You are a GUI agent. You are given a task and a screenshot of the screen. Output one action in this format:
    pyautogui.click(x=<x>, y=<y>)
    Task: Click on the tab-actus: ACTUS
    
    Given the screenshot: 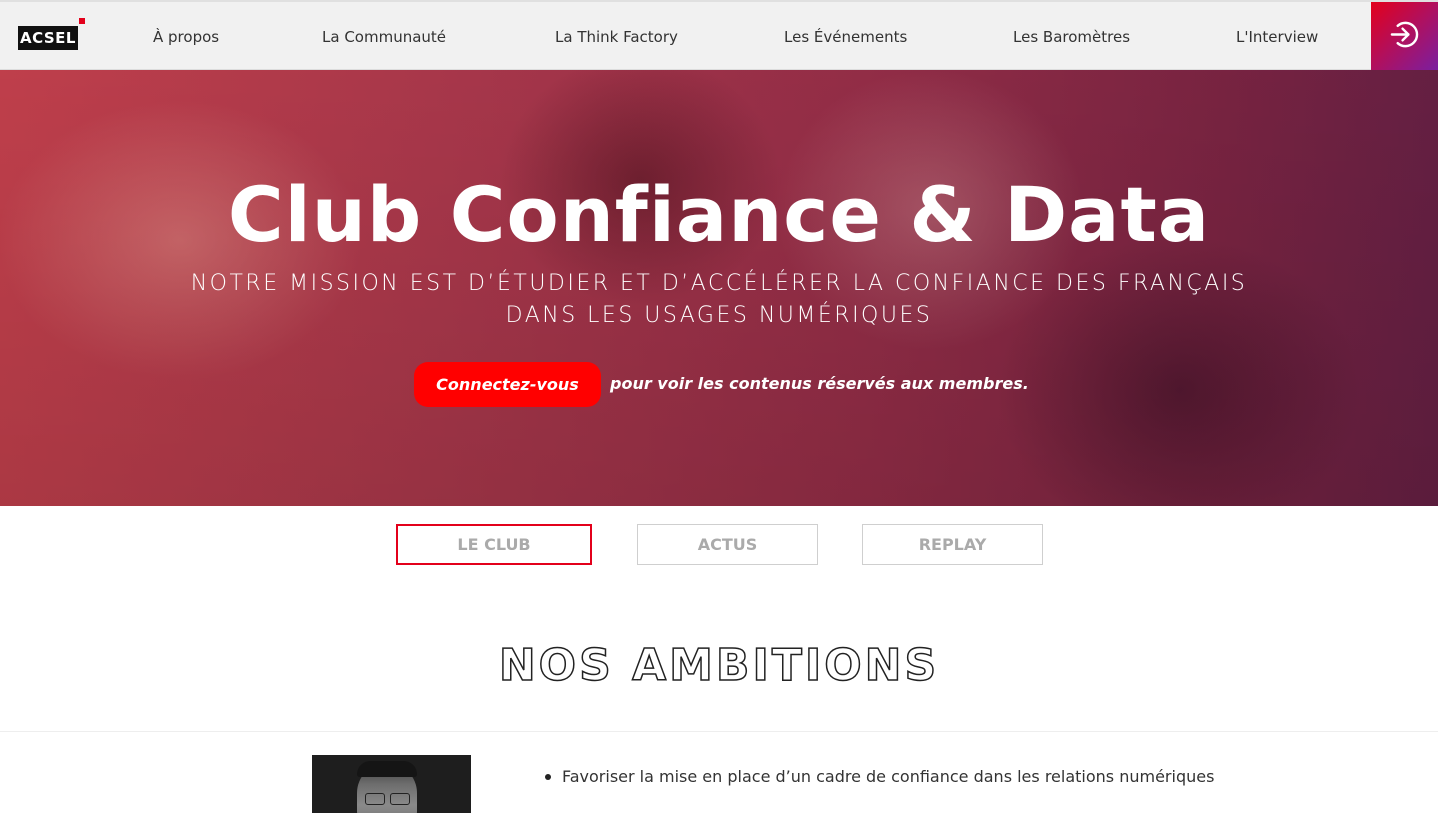 What is the action you would take?
    pyautogui.click(x=727, y=544)
    